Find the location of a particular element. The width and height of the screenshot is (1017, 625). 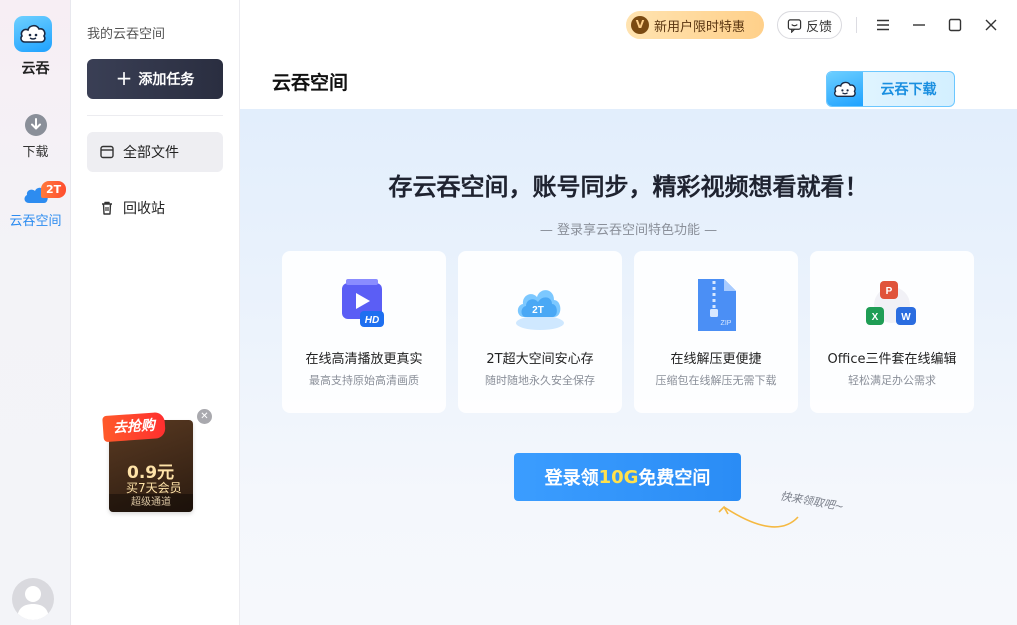

maximize-icon is located at coordinates (955, 25).